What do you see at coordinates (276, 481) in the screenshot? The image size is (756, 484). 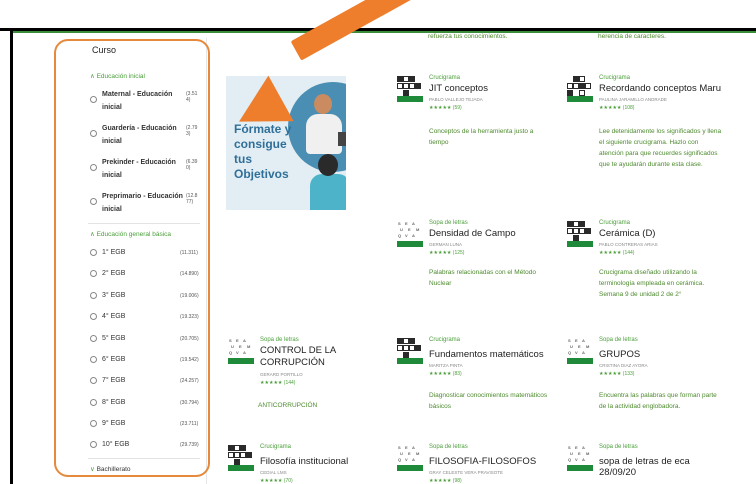 I see `card-rating: ★★★★★ (70)` at bounding box center [276, 481].